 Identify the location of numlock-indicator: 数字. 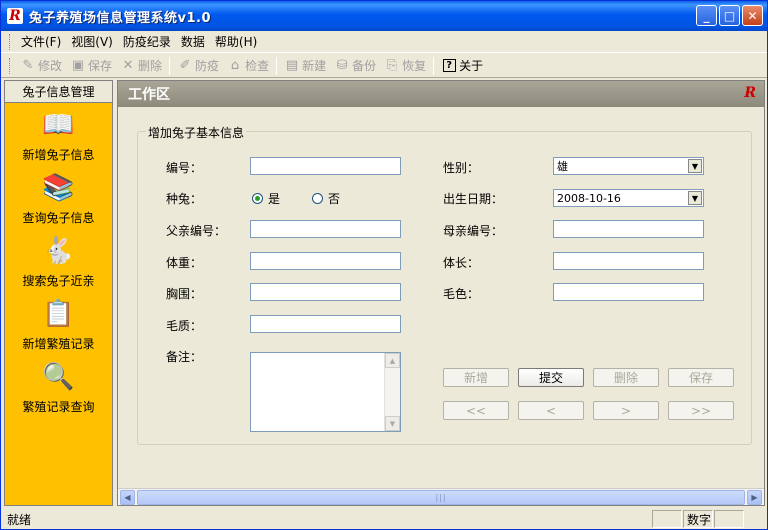
(698, 519).